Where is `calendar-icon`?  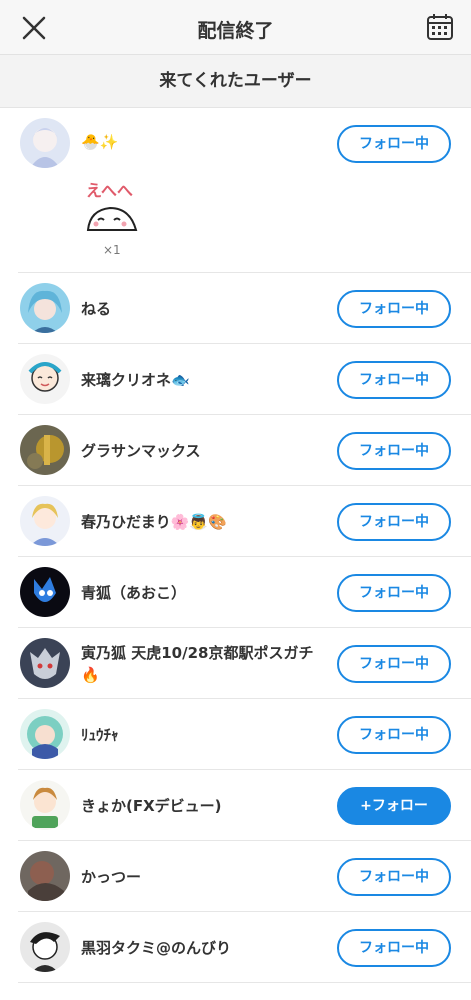 calendar-icon is located at coordinates (440, 27).